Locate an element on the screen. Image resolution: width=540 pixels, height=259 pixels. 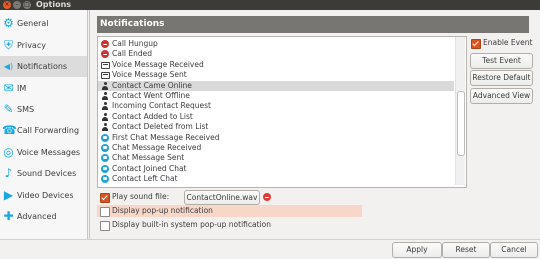
gear-icon: ⚙ is located at coordinates (8, 23).